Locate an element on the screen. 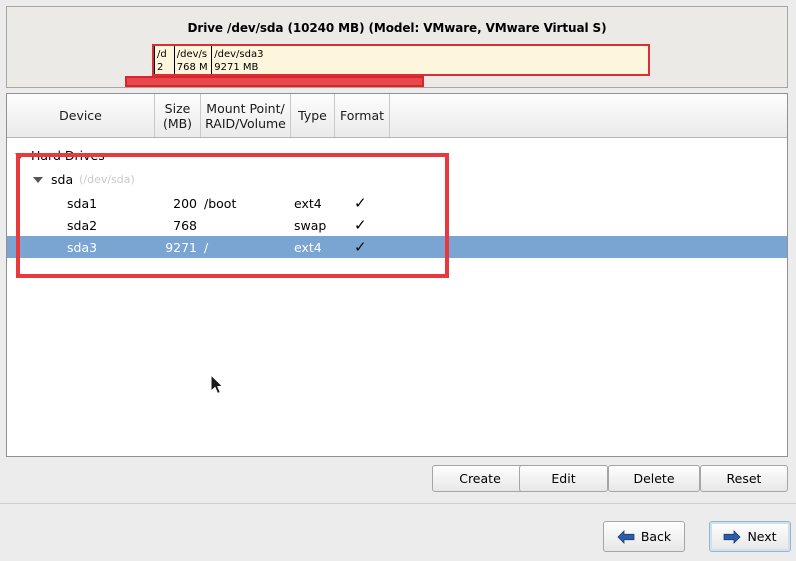 The image size is (796, 561). drive-segment-sda2: /dev/s 768 M is located at coordinates (193, 60).